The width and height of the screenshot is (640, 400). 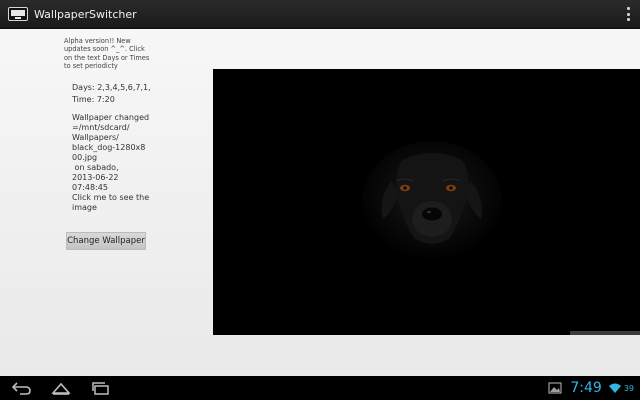 I want to click on wallpaper-info-line: black_dog-1280x8, so click(x=109, y=147).